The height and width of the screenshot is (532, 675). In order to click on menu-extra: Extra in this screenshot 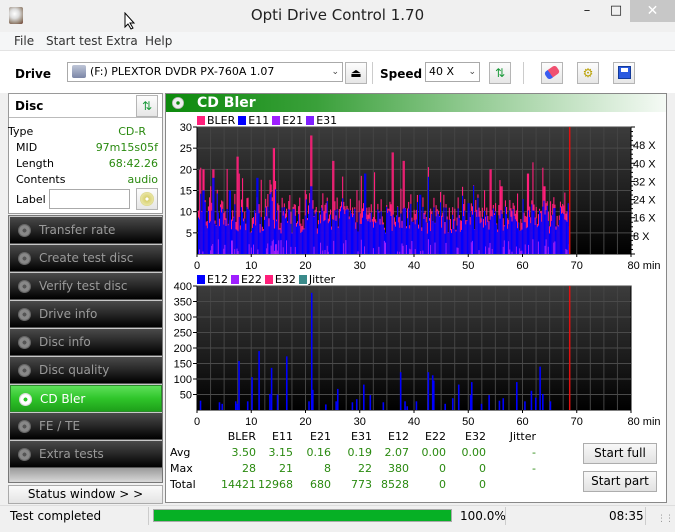, I will do `click(122, 41)`.